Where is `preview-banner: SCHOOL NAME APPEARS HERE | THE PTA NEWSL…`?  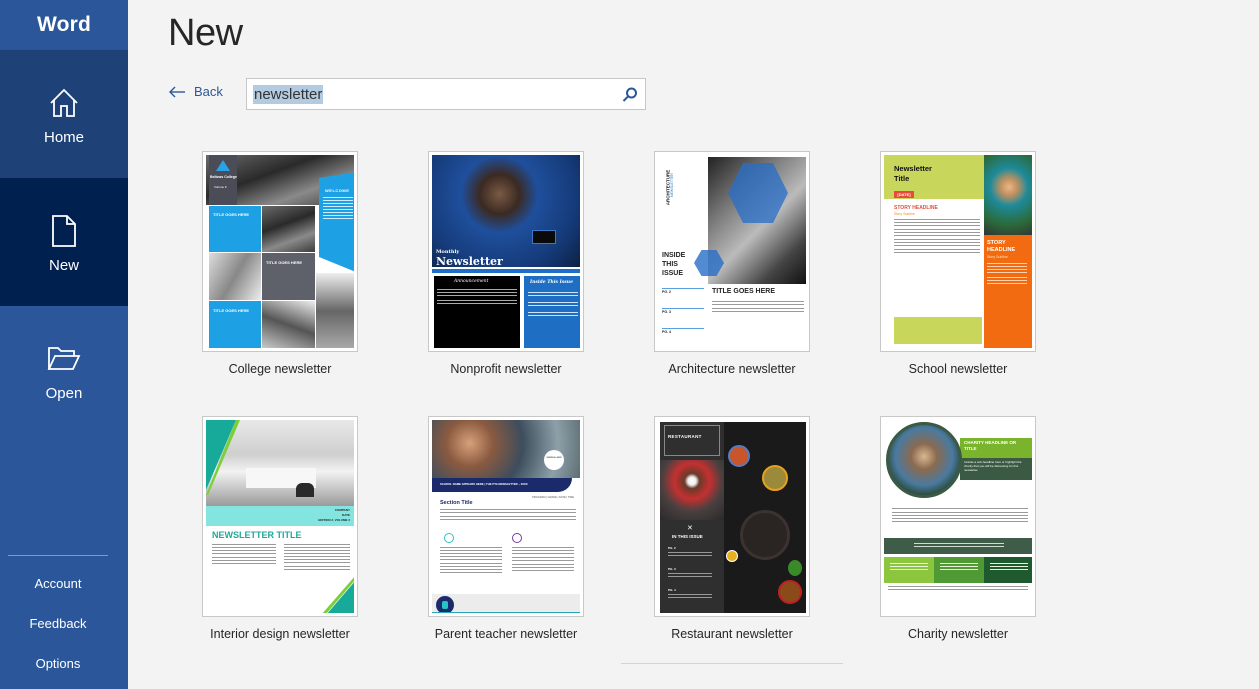 preview-banner: SCHOOL NAME APPEARS HERE | THE PTA NEWSL… is located at coordinates (484, 484).